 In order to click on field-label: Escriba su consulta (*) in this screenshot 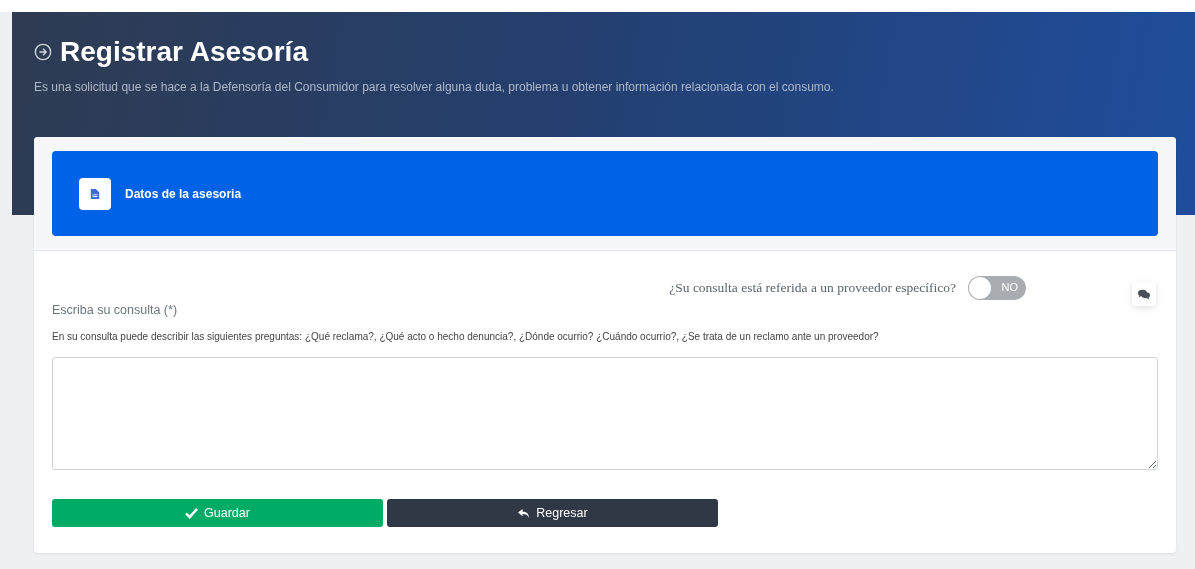, I will do `click(115, 310)`.